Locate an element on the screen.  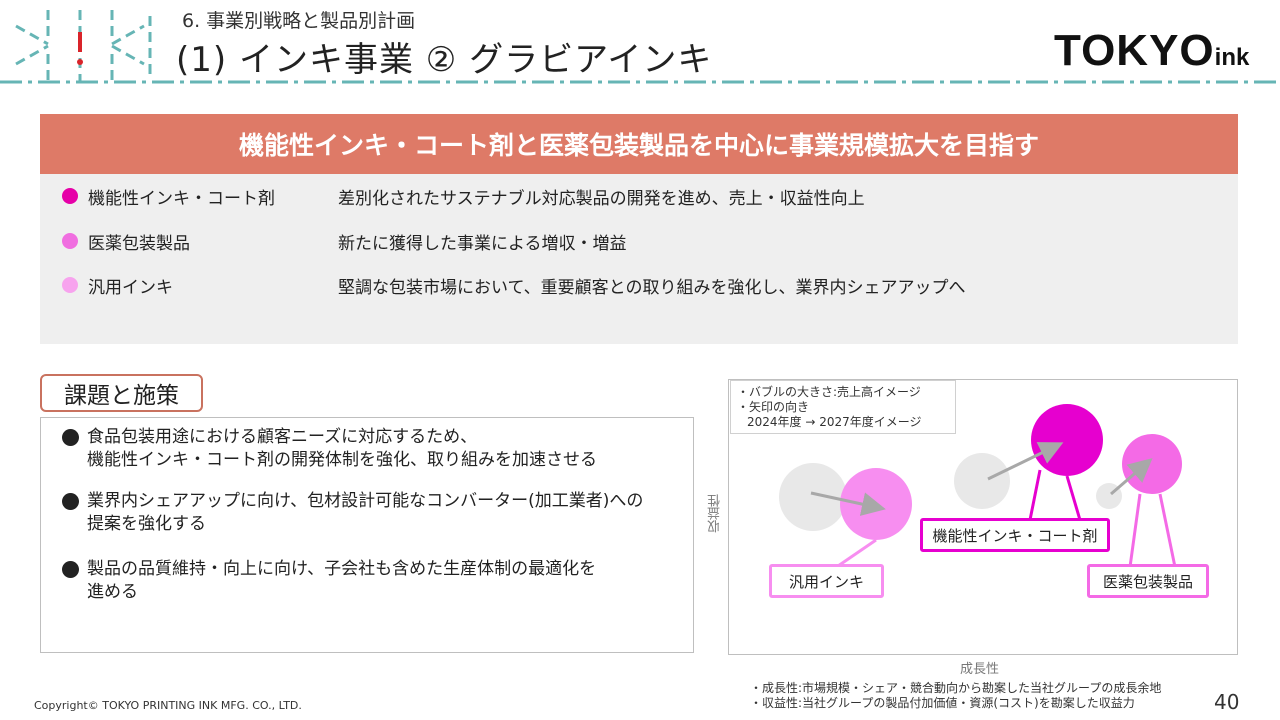
page-number: 40 is located at coordinates (1227, 702).